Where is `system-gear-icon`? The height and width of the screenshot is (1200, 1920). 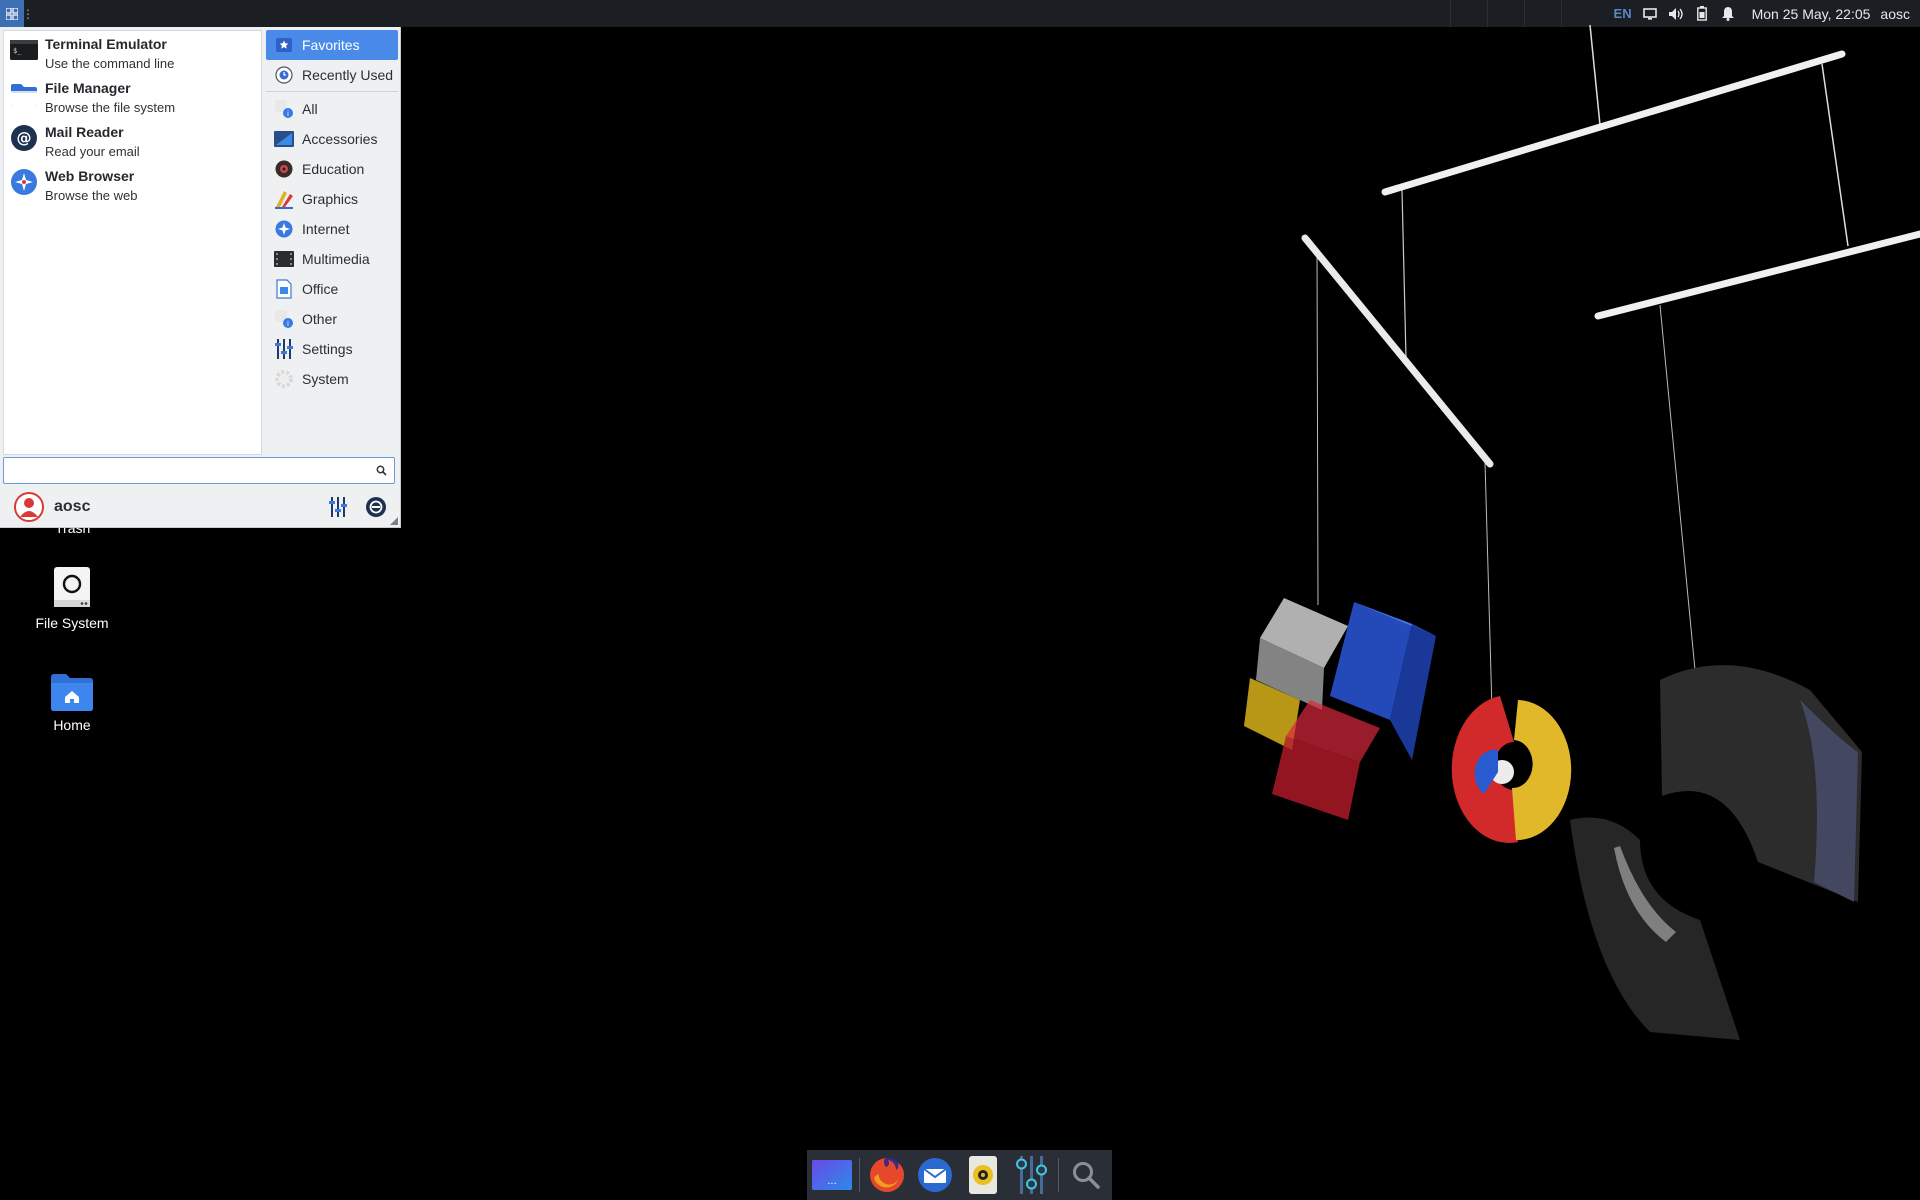 system-gear-icon is located at coordinates (284, 379).